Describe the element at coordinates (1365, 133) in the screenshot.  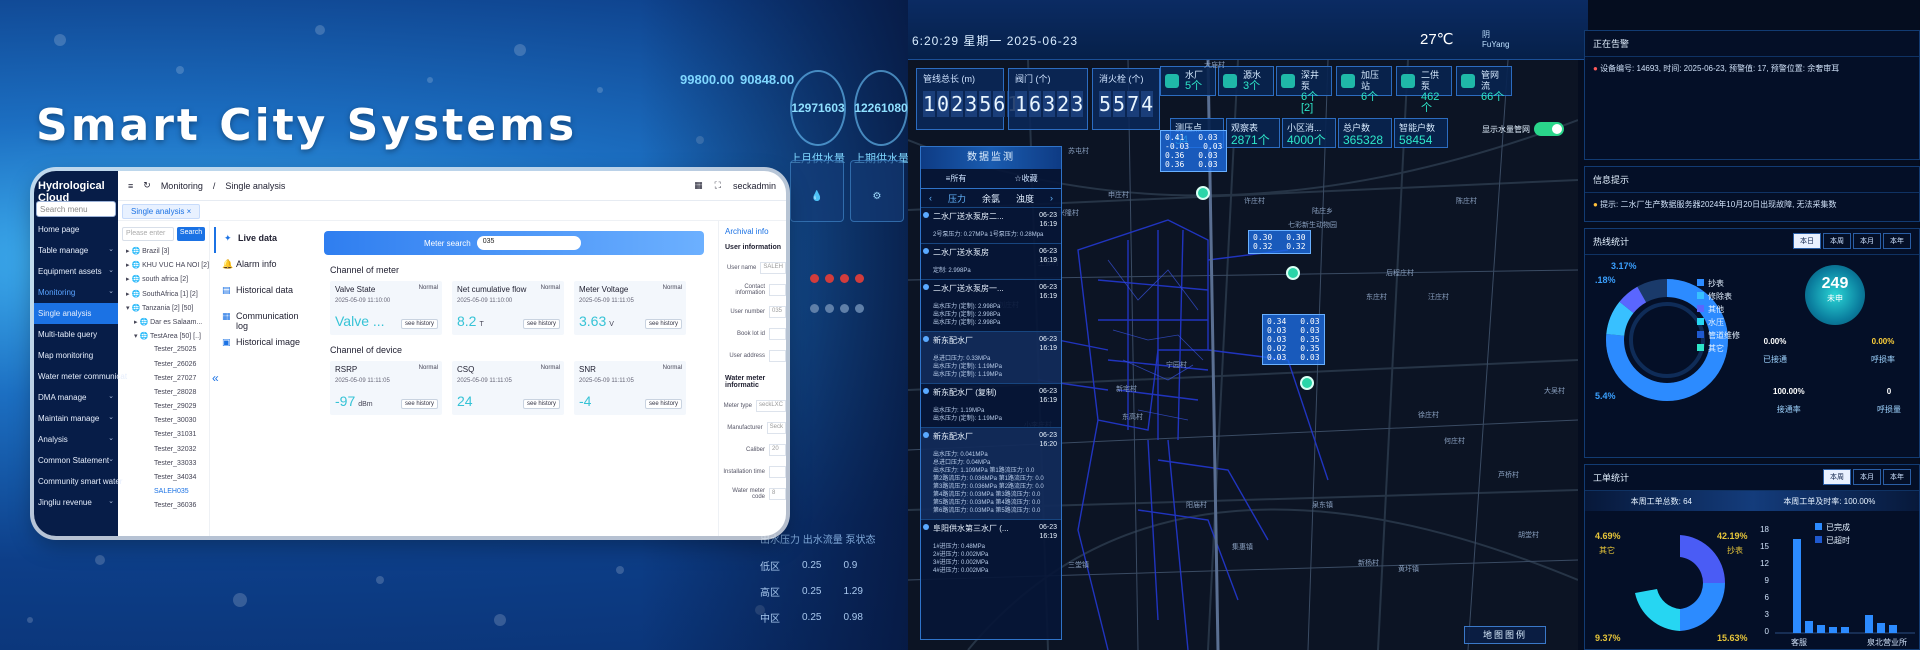
I see `metric-stat: 总户数 365328` at that location.